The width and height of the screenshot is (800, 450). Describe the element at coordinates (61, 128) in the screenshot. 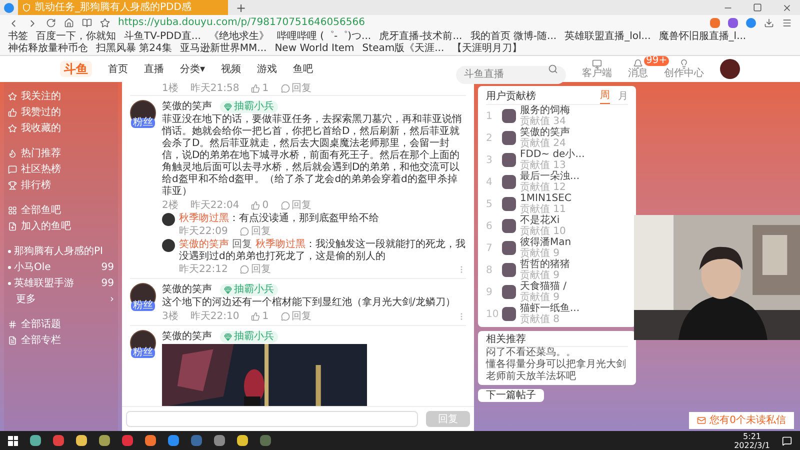

I see `sidebar-link: 我收藏的` at that location.